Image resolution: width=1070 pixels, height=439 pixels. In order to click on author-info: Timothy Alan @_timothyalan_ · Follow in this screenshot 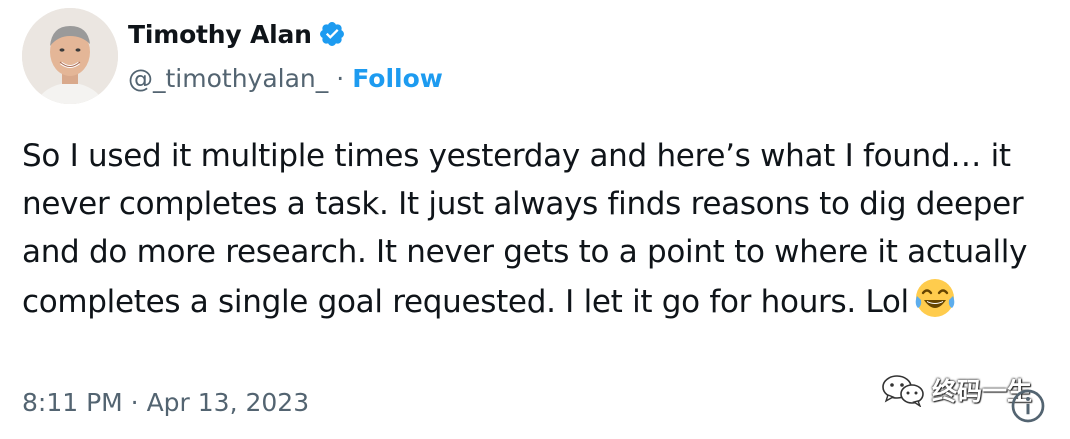, I will do `click(285, 56)`.